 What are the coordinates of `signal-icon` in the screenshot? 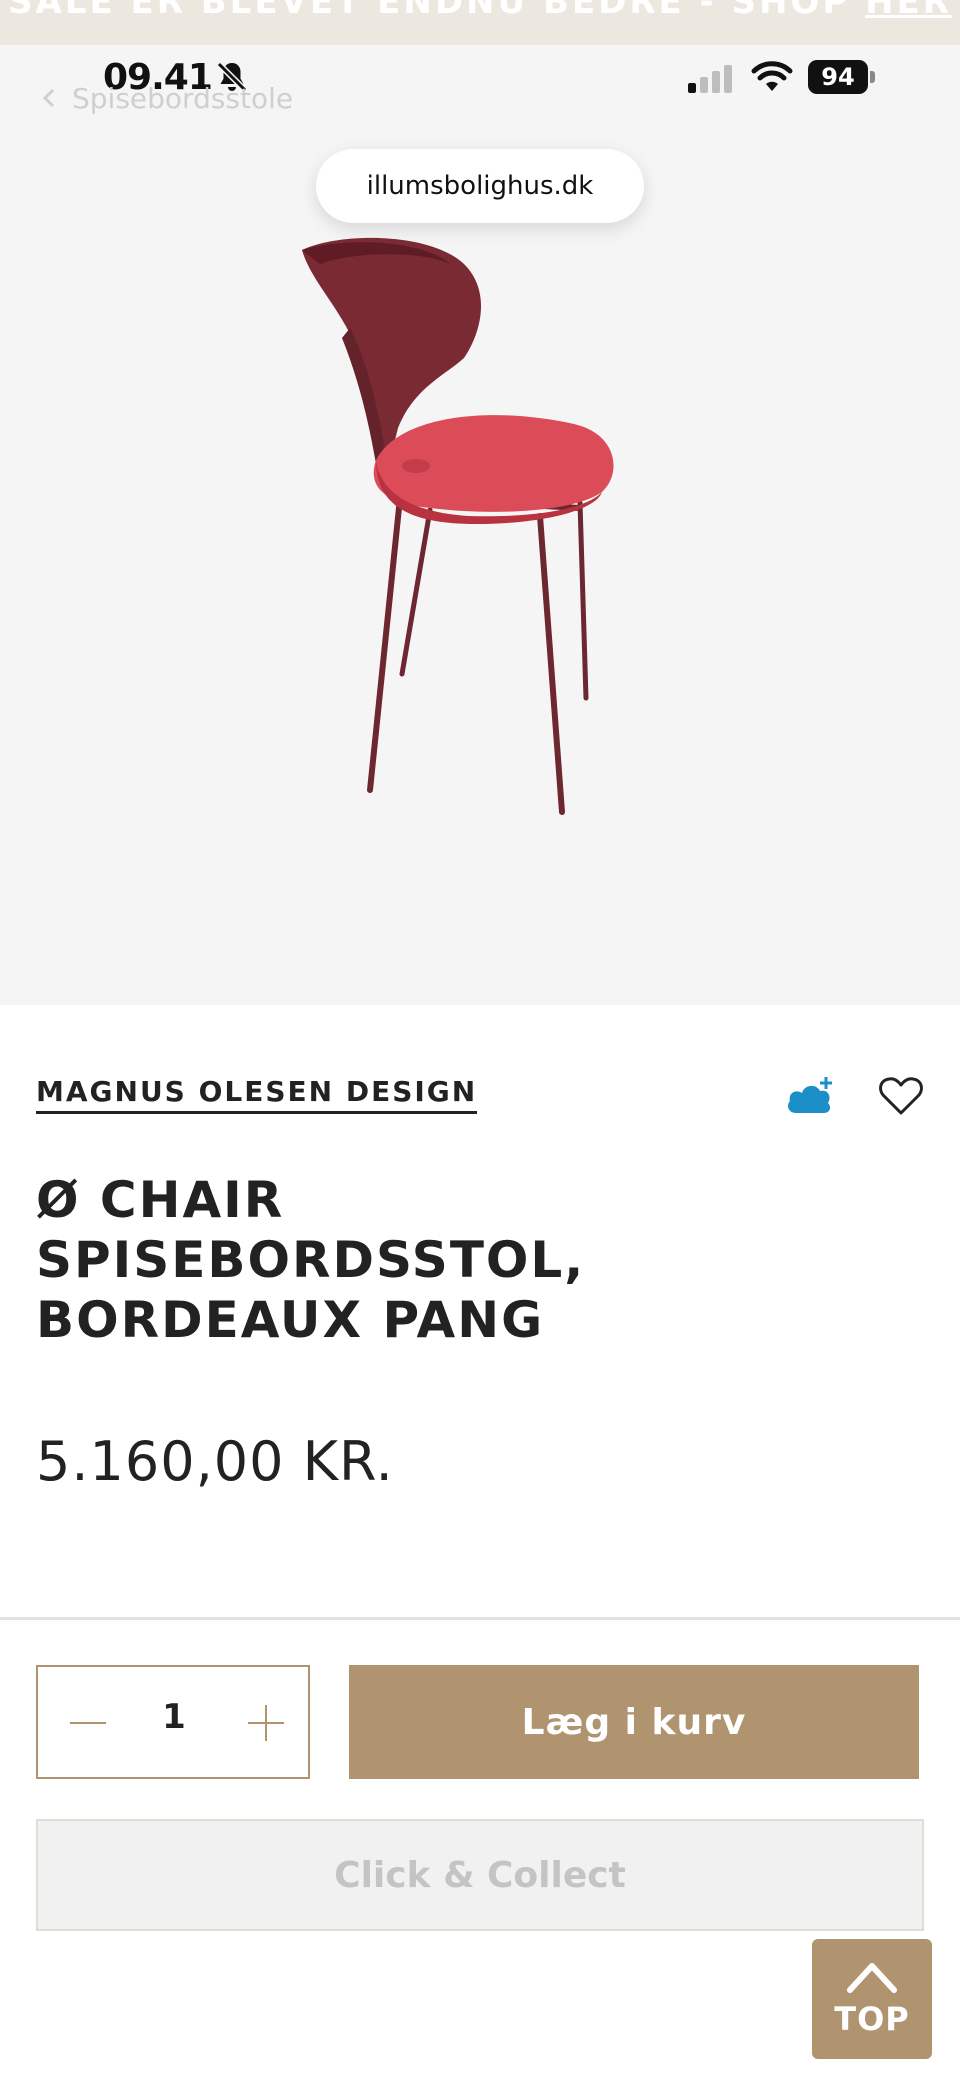 It's located at (710, 79).